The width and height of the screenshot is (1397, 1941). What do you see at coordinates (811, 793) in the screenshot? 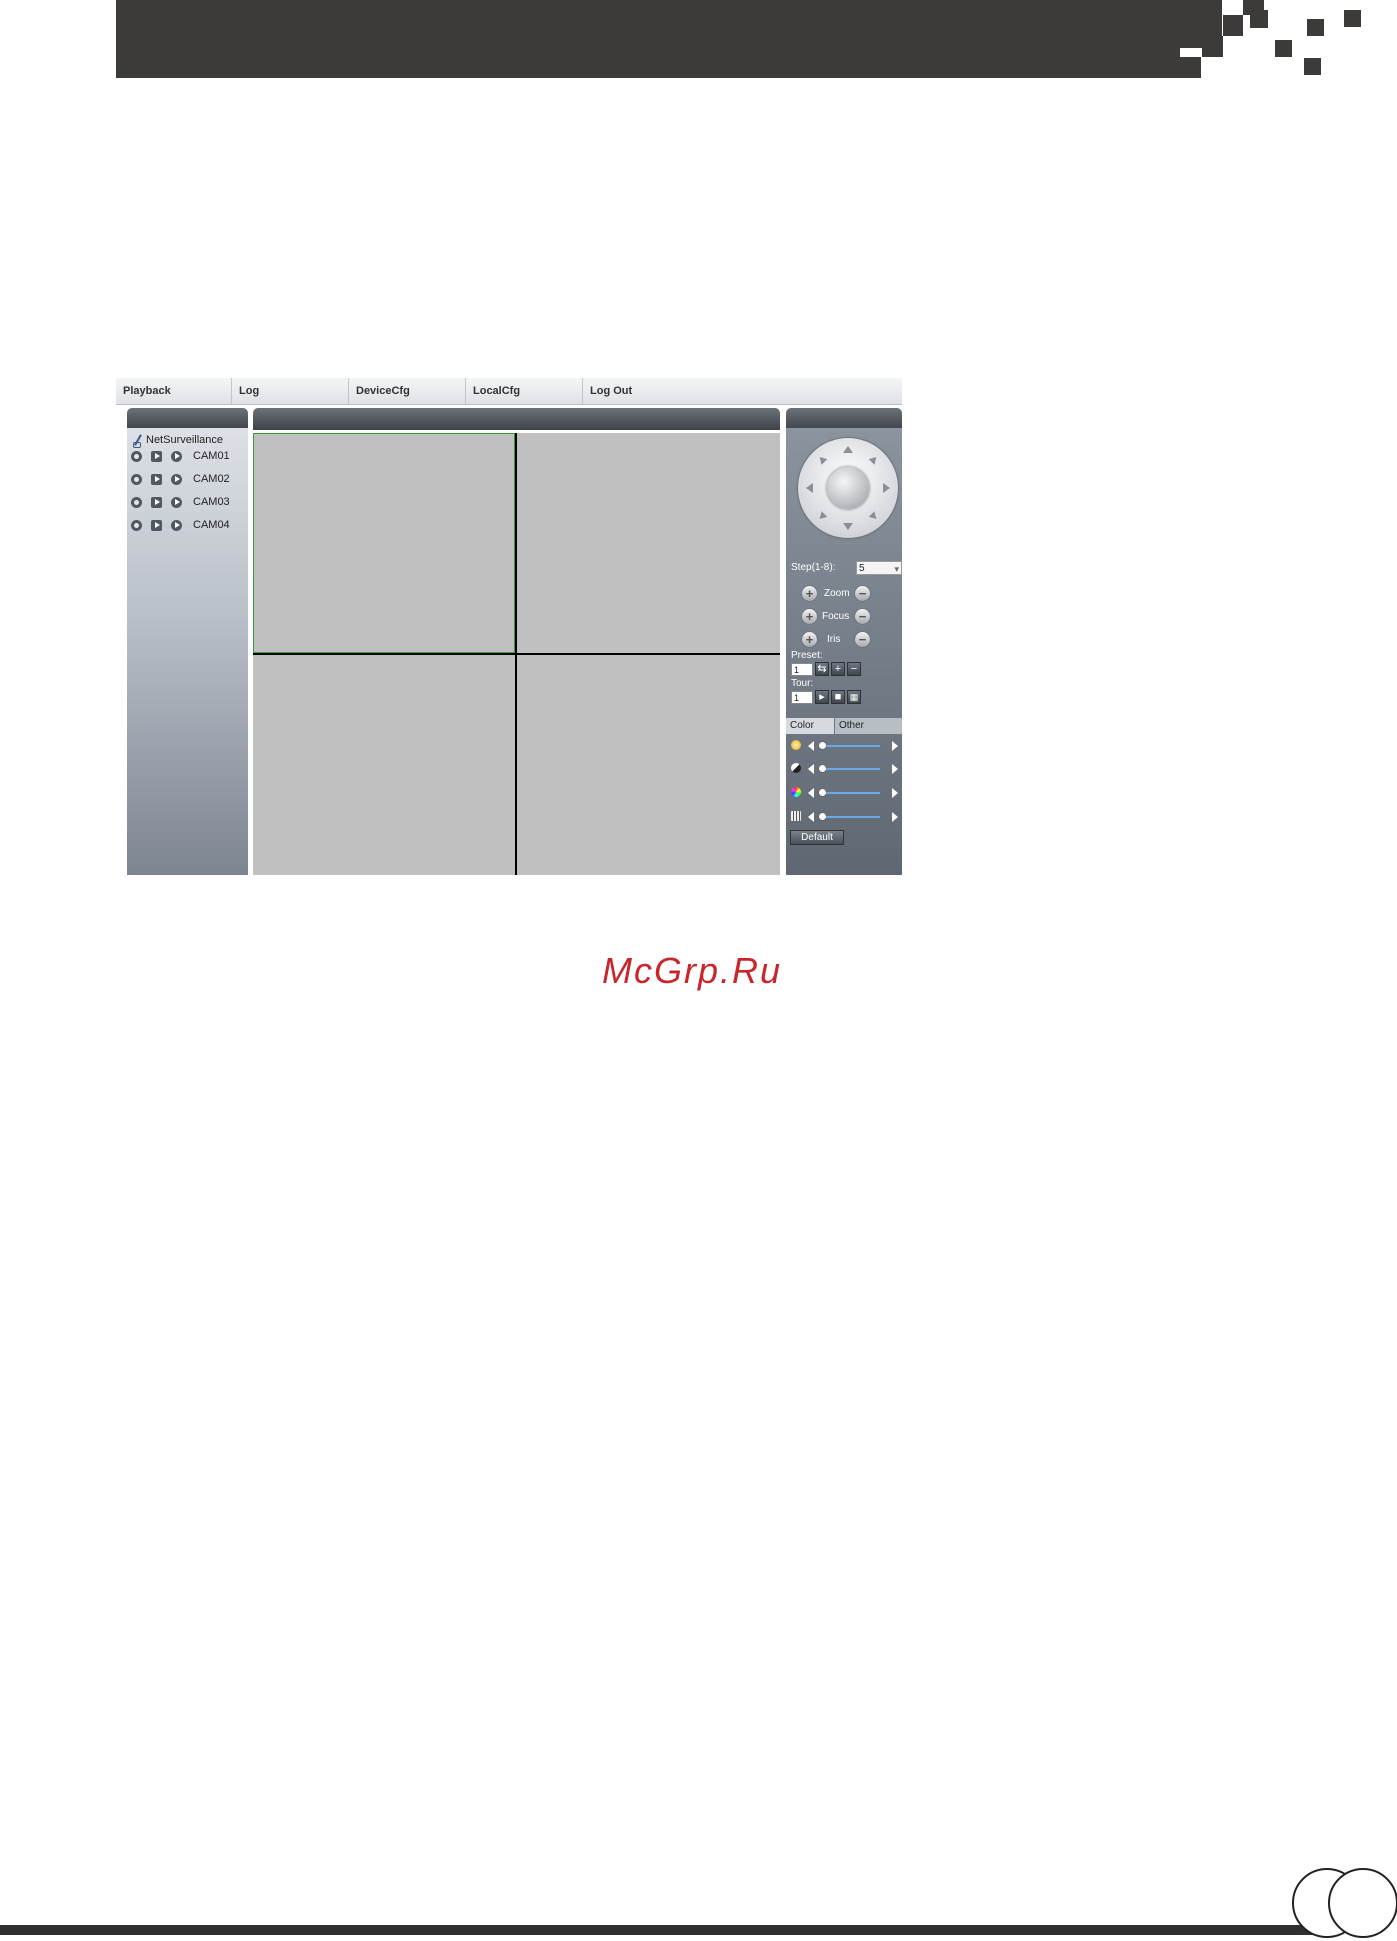
I see `saturation-decrease-icon` at bounding box center [811, 793].